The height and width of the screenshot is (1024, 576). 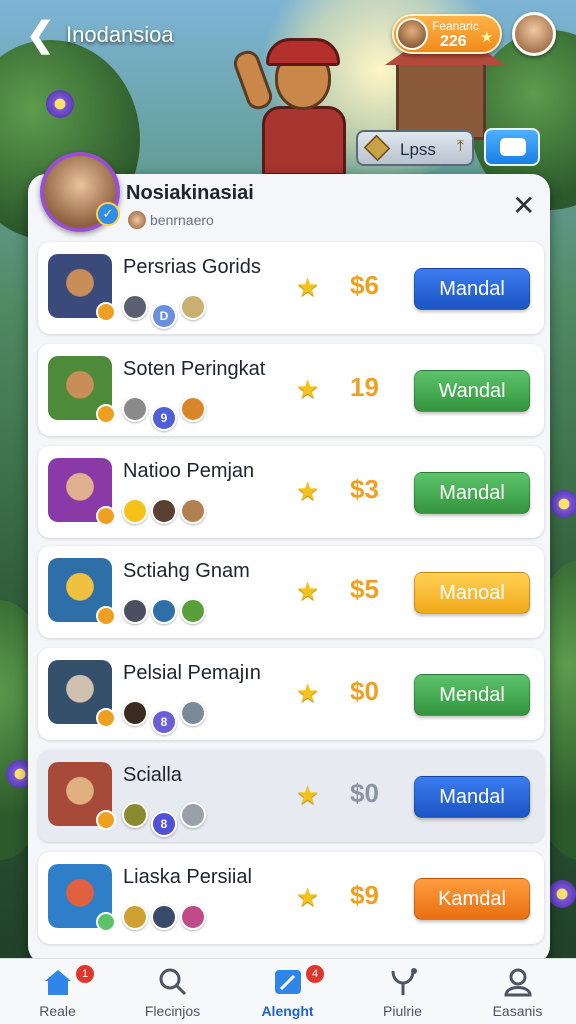 What do you see at coordinates (190, 193) in the screenshot?
I see `panel-title: Nosiakinasiai` at bounding box center [190, 193].